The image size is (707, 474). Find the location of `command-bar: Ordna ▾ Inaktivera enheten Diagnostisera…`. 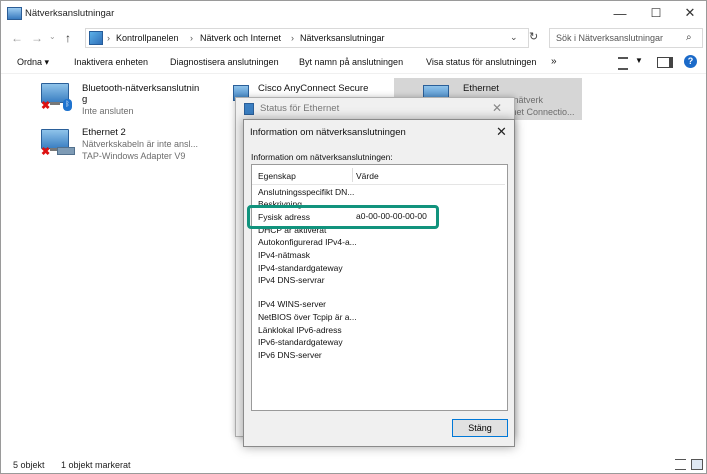

command-bar: Ordna ▾ Inaktivera enheten Diagnostisera… is located at coordinates (353, 62).